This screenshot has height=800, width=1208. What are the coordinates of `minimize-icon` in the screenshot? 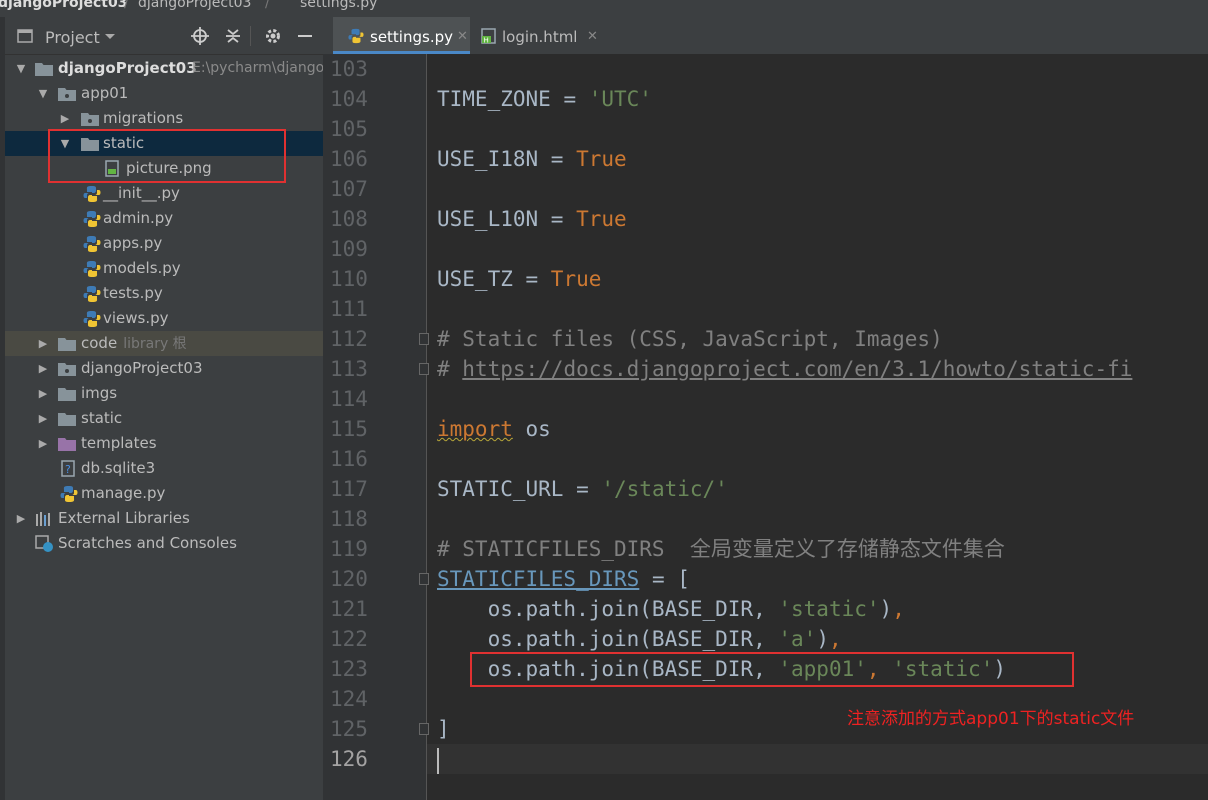 It's located at (305, 36).